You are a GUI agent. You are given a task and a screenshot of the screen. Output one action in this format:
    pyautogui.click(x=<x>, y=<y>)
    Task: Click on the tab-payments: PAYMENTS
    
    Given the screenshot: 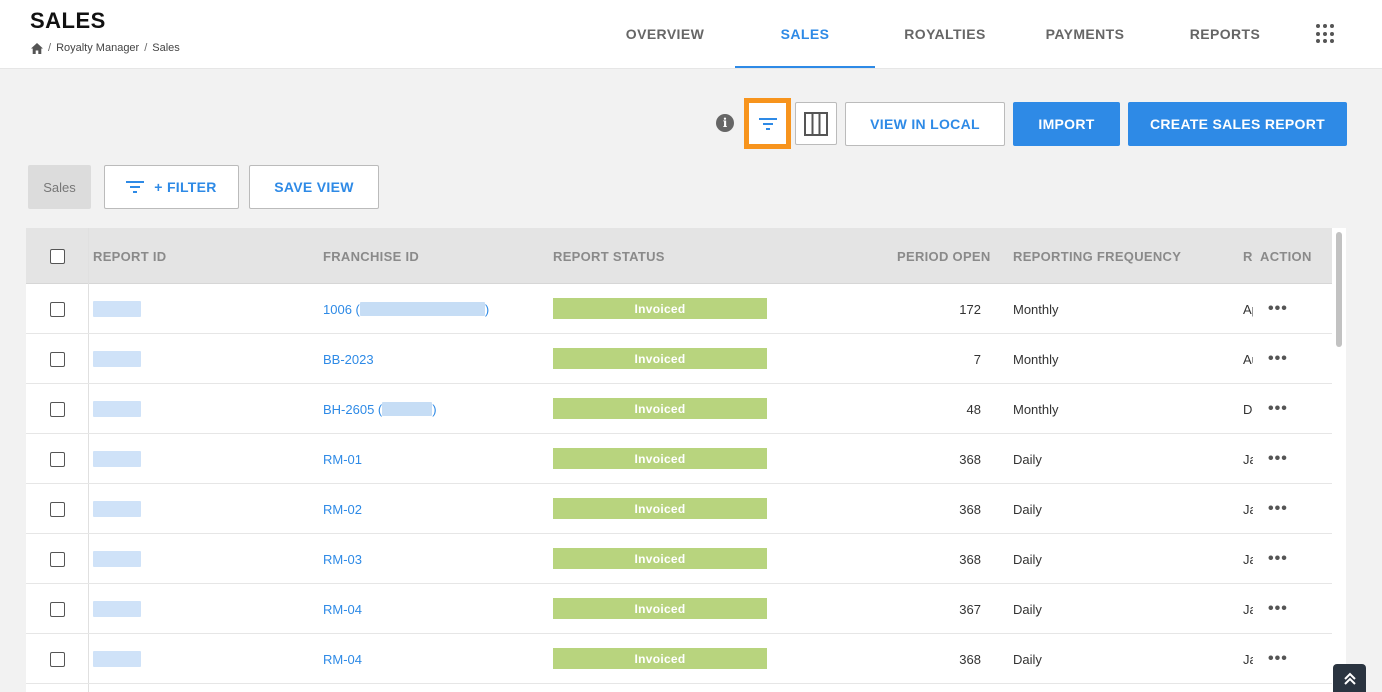 What is the action you would take?
    pyautogui.click(x=1085, y=34)
    